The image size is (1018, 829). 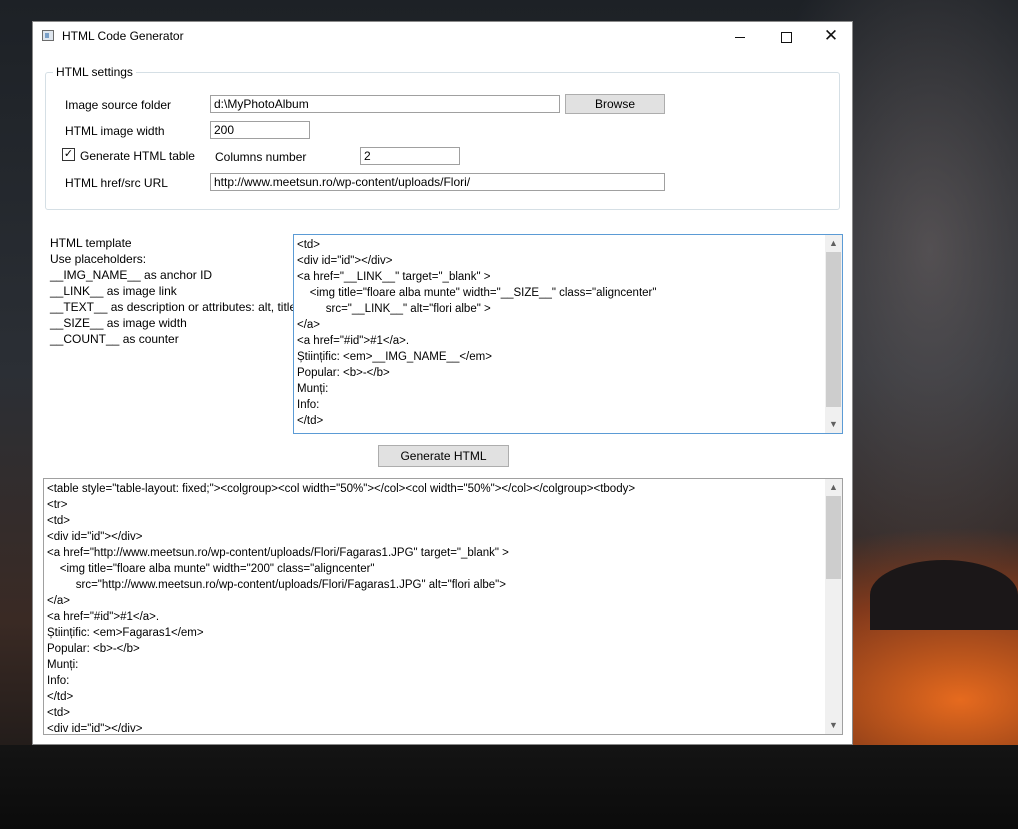 I want to click on columns-number-input: 2, so click(x=410, y=156).